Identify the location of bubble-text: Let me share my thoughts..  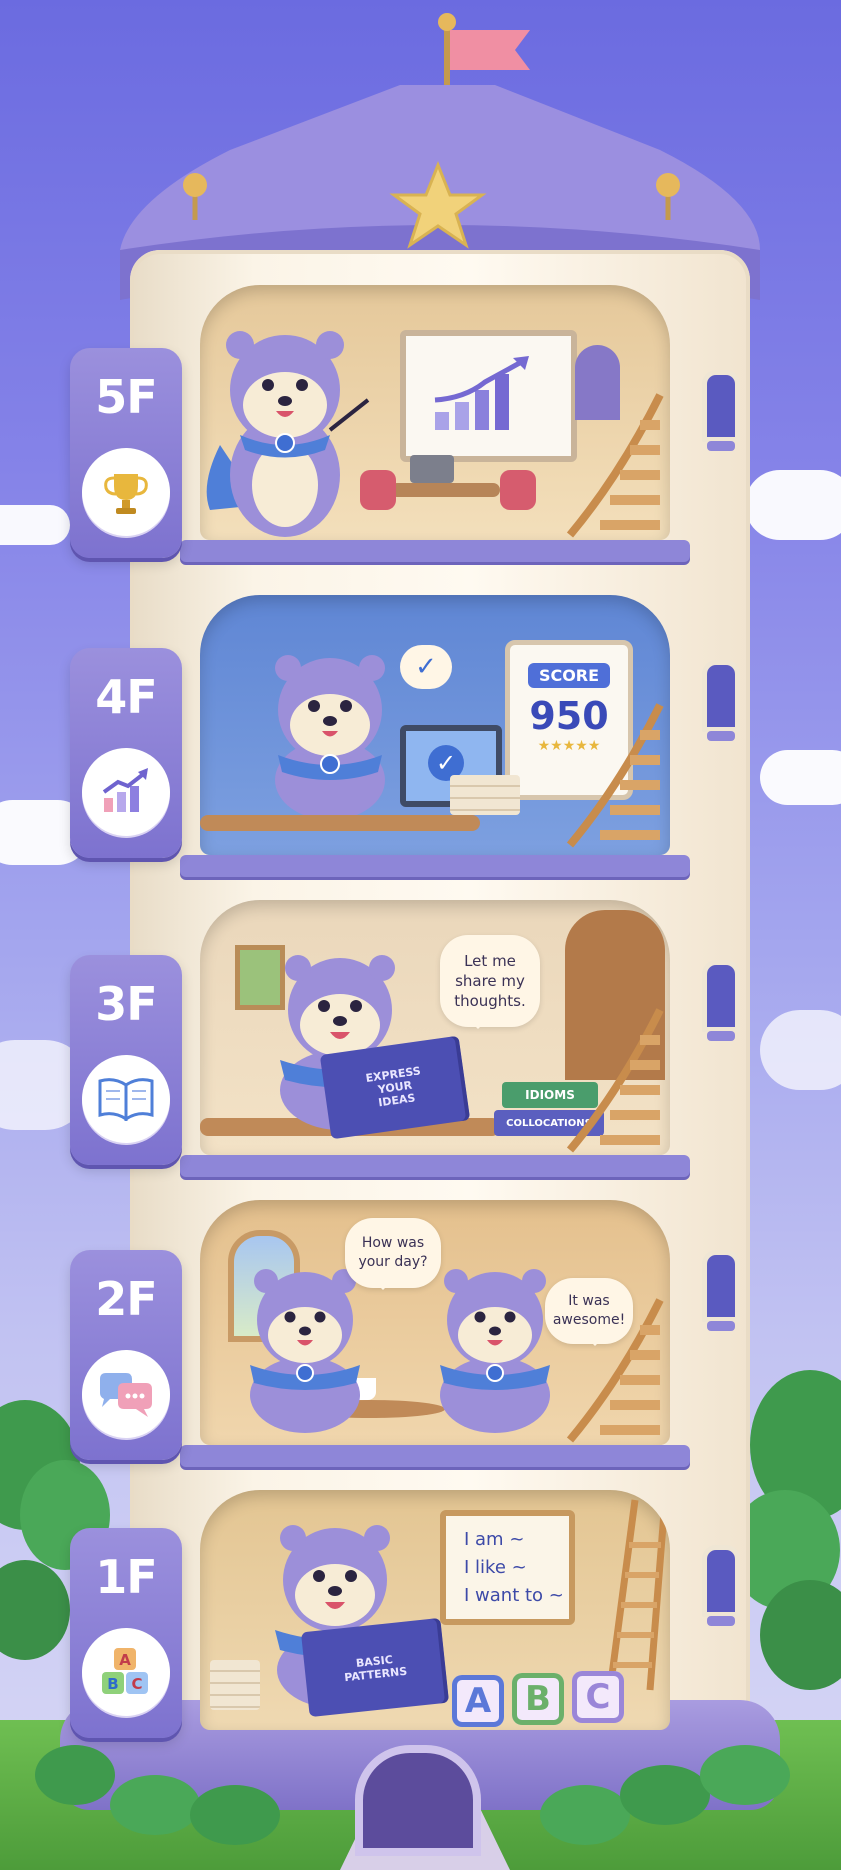
(490, 981).